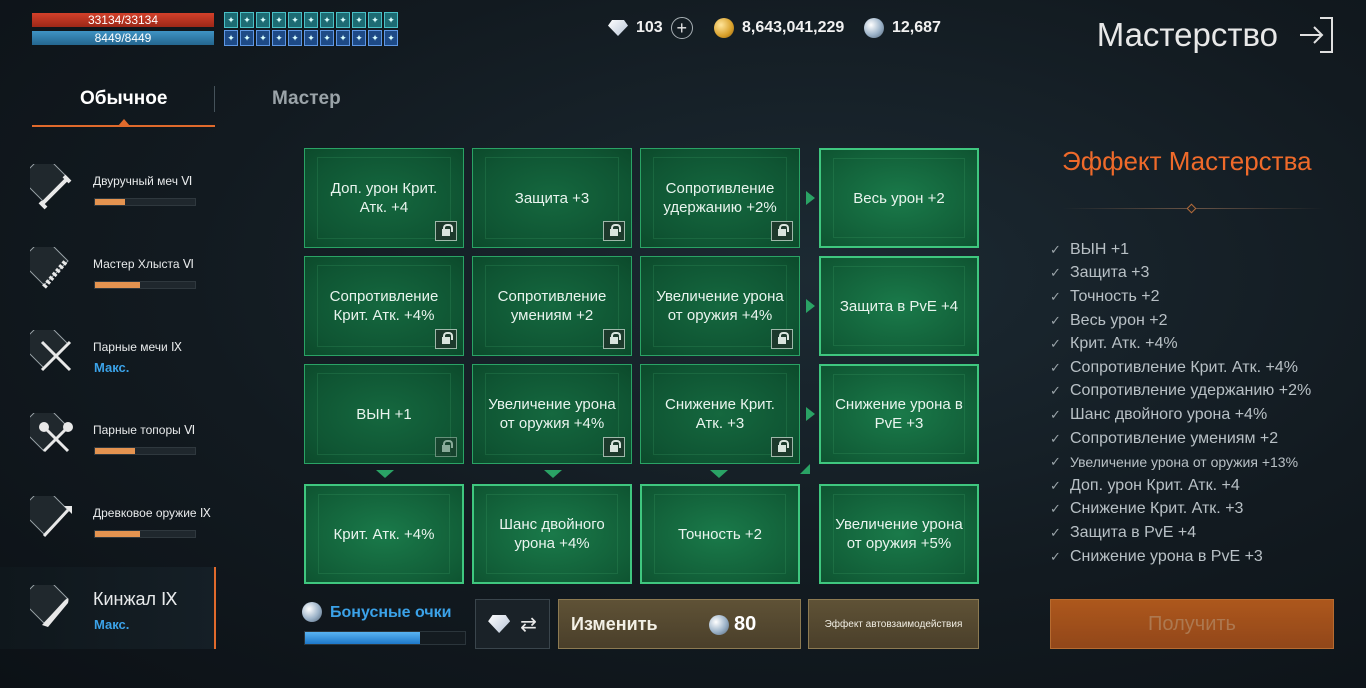 The image size is (1366, 688). What do you see at coordinates (1317, 35) in the screenshot?
I see `exit-icon` at bounding box center [1317, 35].